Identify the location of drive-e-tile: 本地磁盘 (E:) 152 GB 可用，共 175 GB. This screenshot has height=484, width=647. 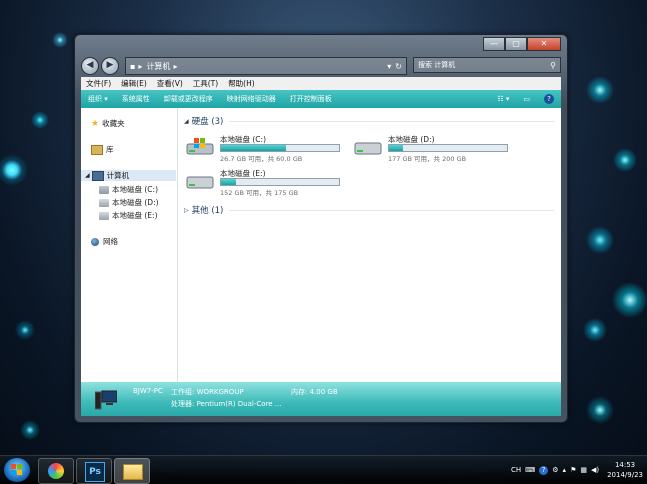
(266, 181).